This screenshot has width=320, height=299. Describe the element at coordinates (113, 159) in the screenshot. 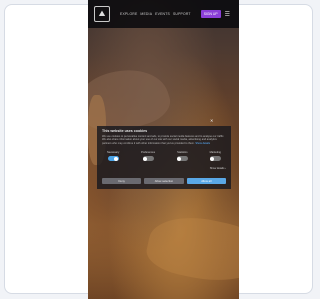

I see `necessary-switch` at that location.